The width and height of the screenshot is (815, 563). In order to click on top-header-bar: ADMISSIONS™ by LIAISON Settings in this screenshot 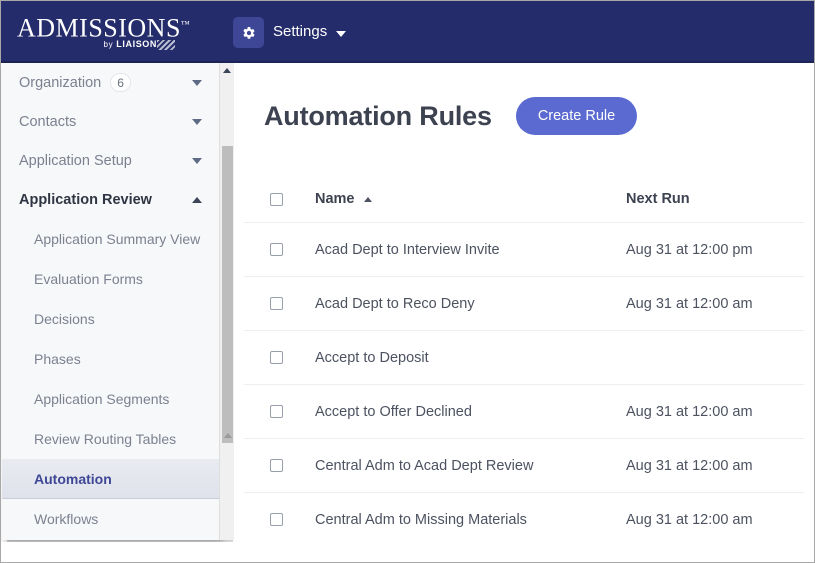, I will do `click(407, 32)`.